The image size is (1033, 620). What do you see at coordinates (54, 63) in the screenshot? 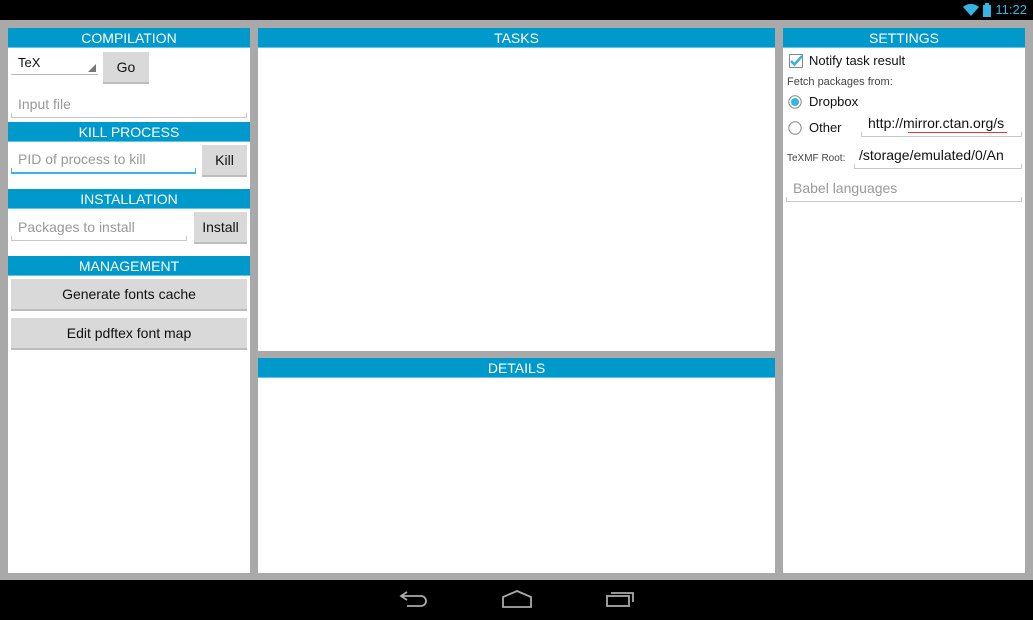
I see `engine-spinner: TeX` at bounding box center [54, 63].